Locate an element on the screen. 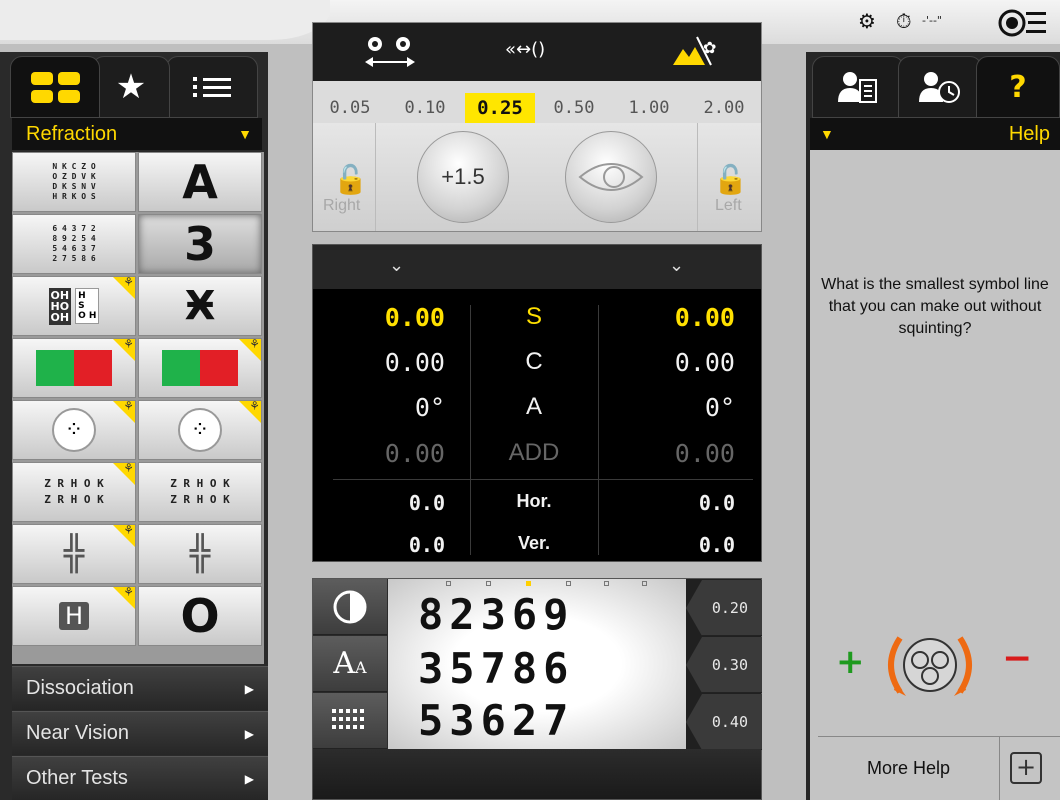 Image resolution: width=1060 pixels, height=800 pixels. test-tile-cross-grid-2: ╬ is located at coordinates (200, 554).